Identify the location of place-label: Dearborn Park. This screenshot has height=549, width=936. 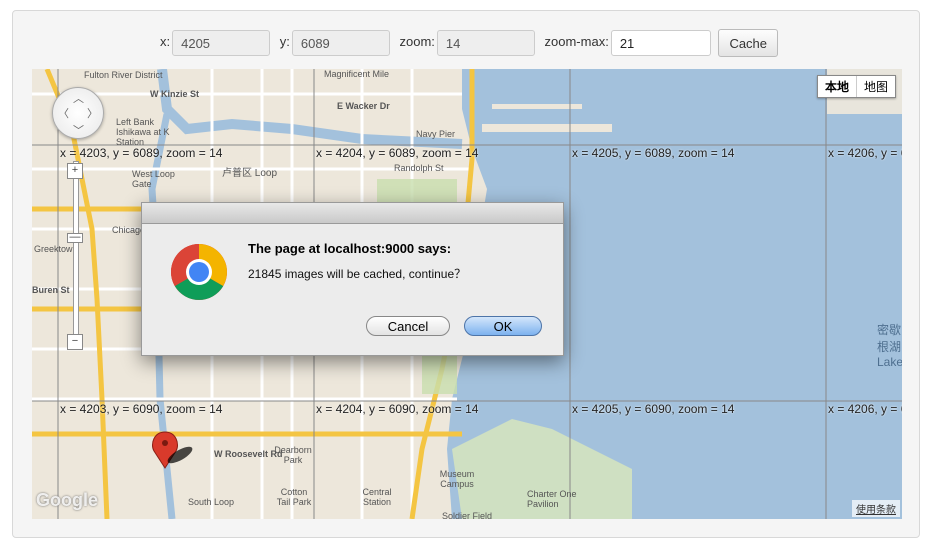
(293, 455).